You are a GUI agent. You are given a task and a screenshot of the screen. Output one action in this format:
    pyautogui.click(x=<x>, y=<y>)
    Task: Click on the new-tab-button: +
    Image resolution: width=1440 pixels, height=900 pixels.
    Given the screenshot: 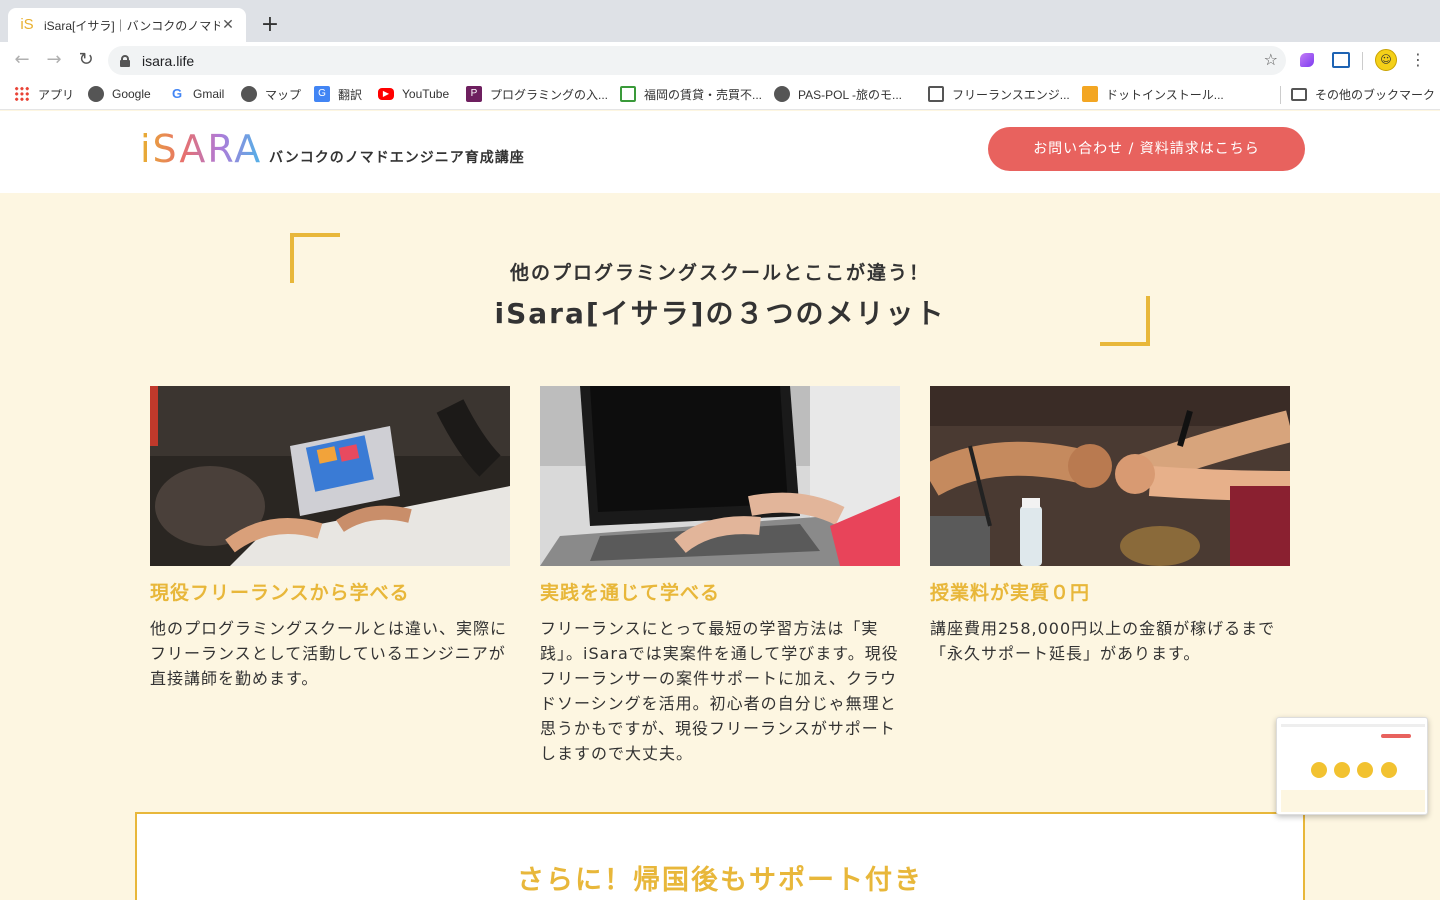 What is the action you would take?
    pyautogui.click(x=270, y=26)
    